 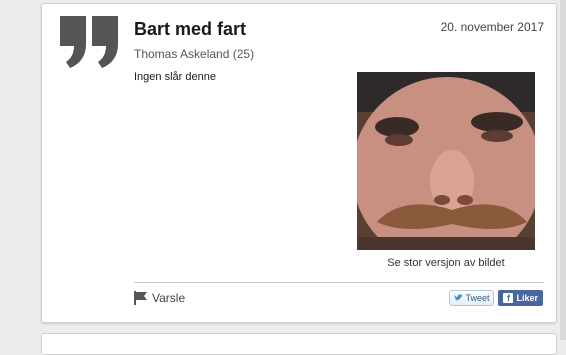 I want to click on tweet-button: Tweet, so click(x=472, y=298).